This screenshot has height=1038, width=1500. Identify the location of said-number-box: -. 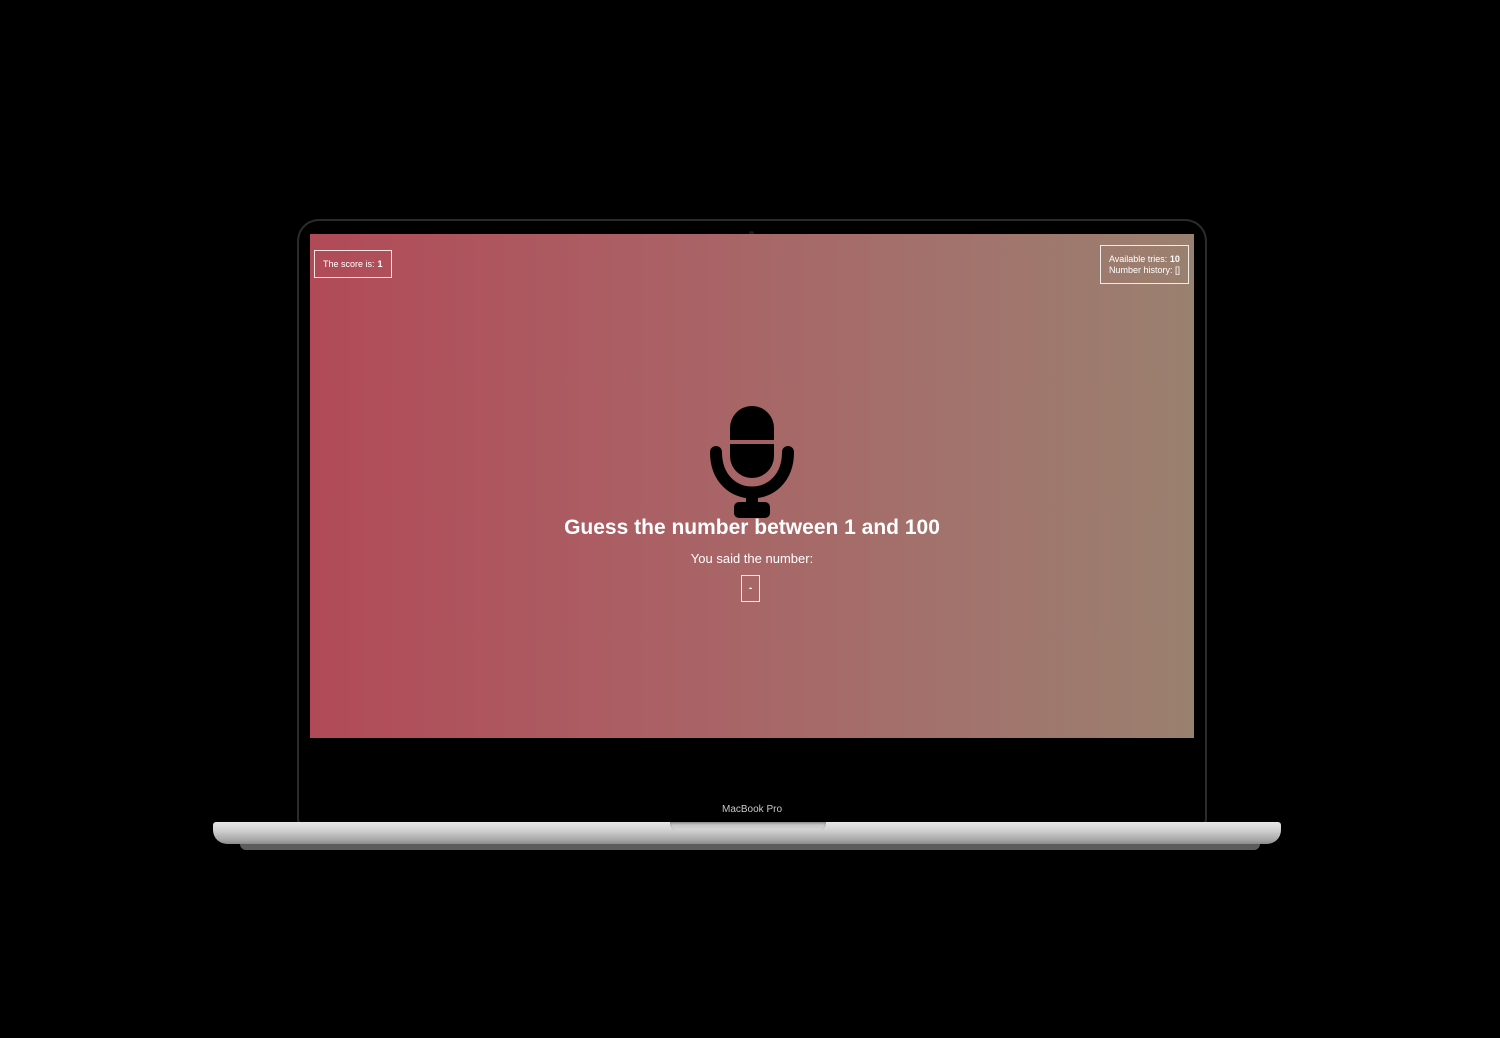
(750, 588).